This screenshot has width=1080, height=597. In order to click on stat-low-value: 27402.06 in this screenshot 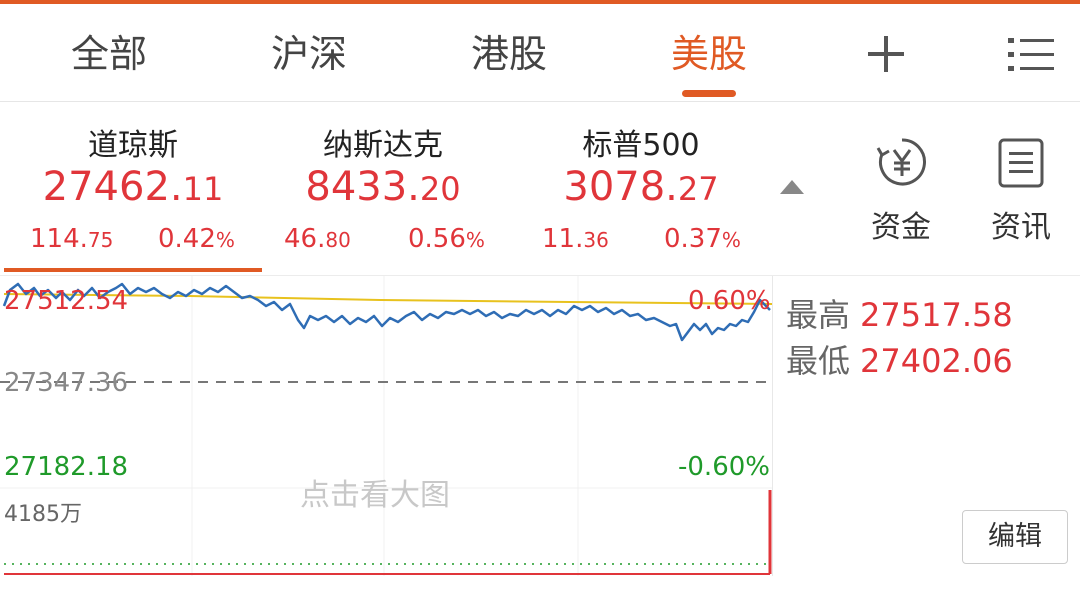, I will do `click(936, 361)`.